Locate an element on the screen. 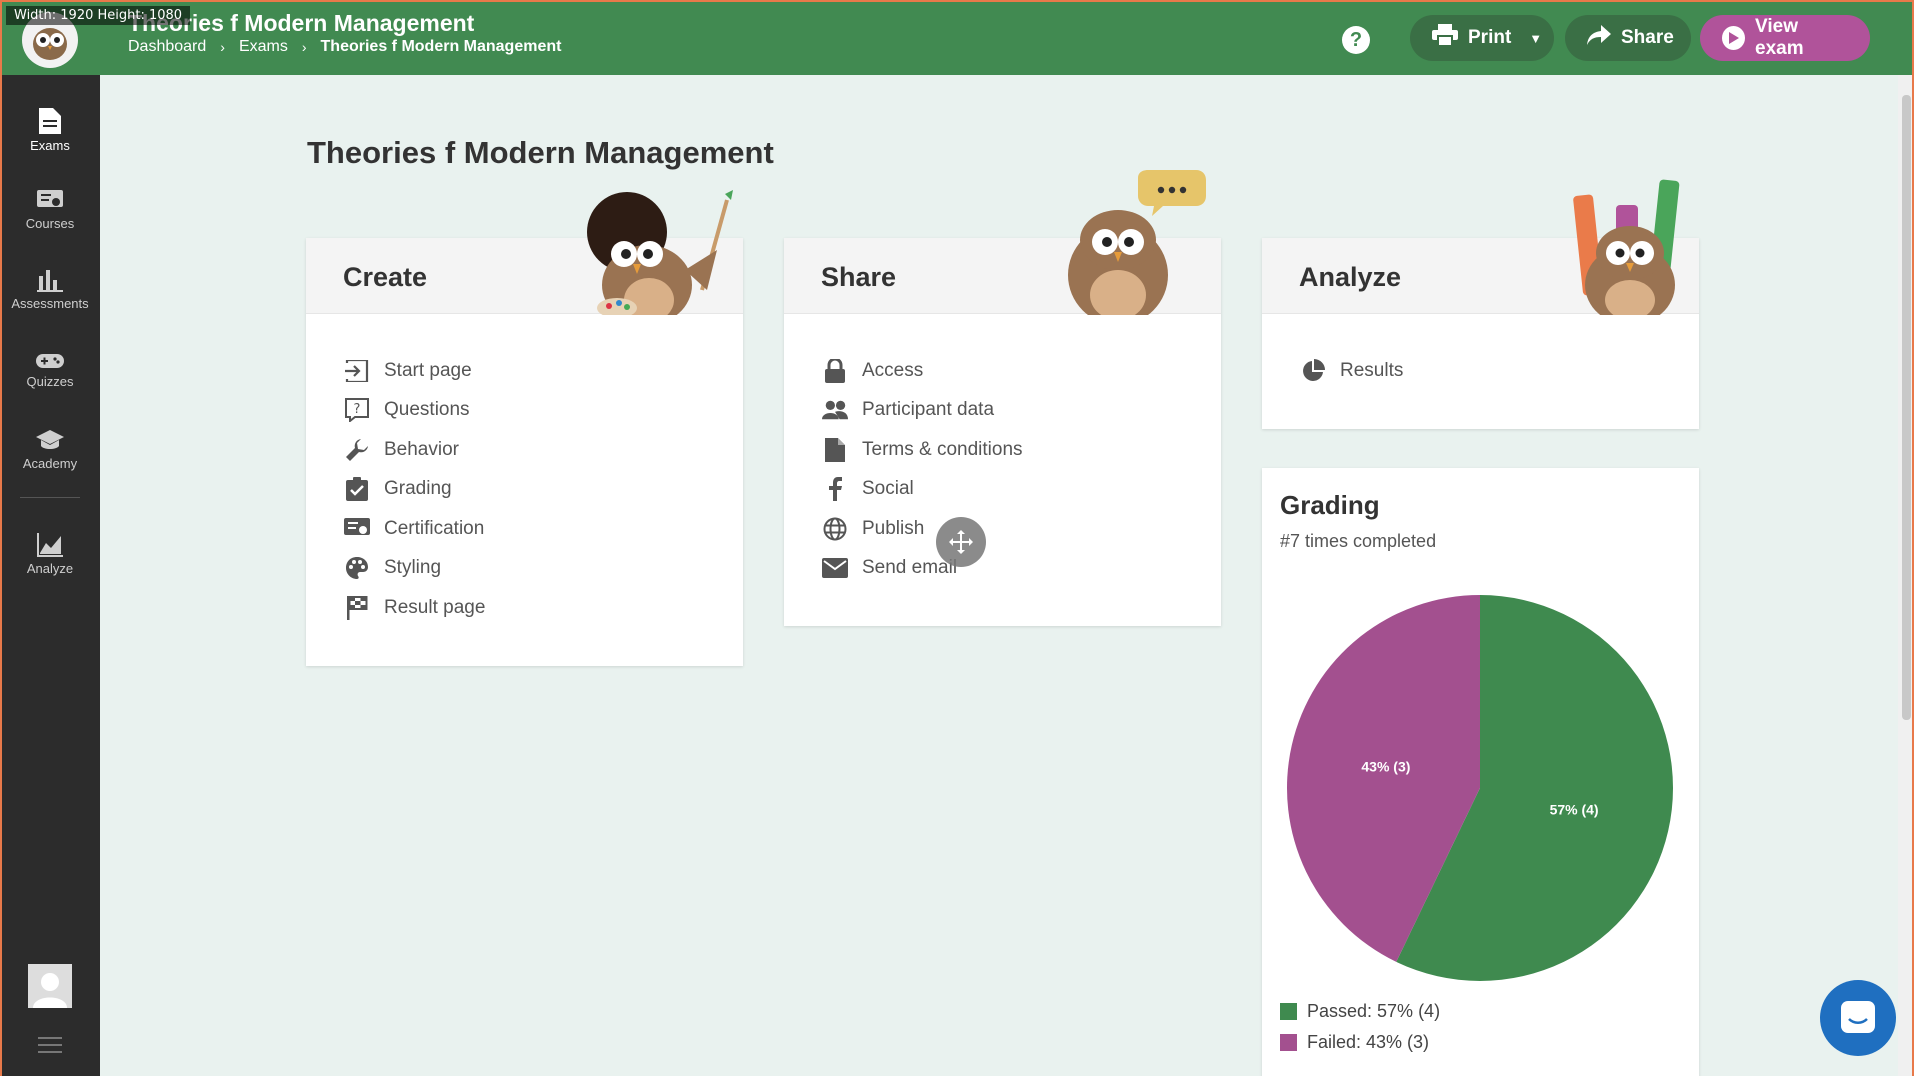 The width and height of the screenshot is (1914, 1076). analyze-list: Results is located at coordinates (1351, 371).